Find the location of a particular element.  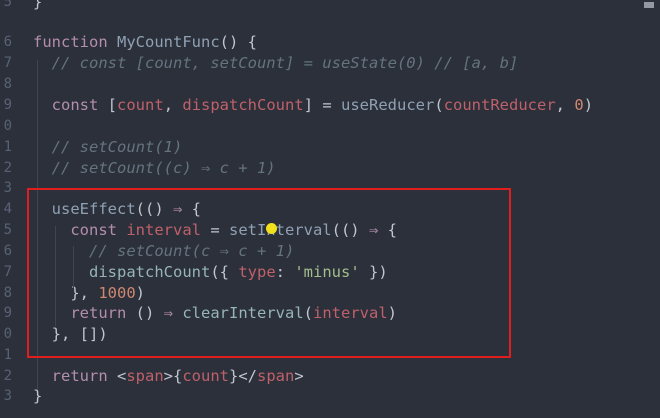

code-token: > is located at coordinates (299, 376).